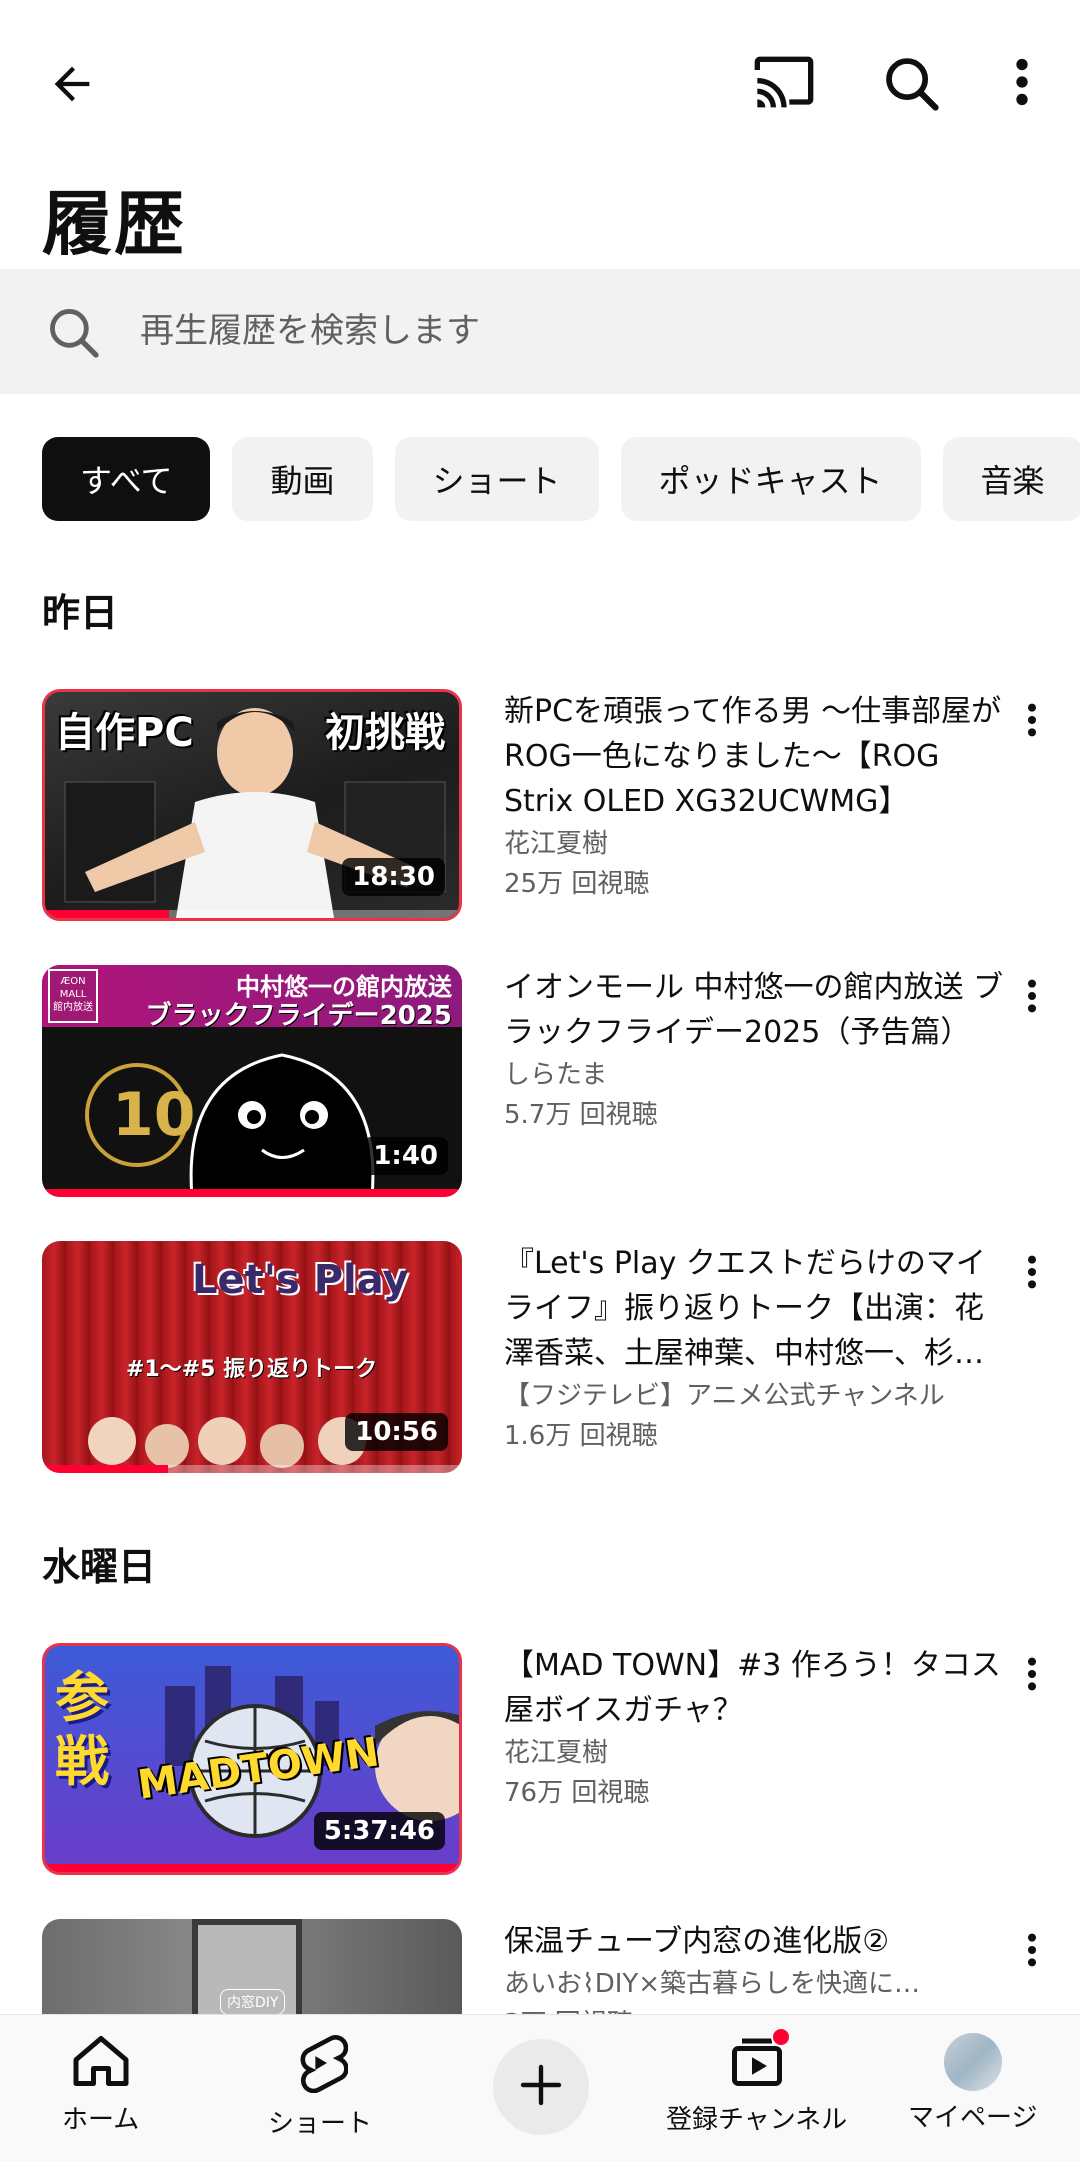  Describe the element at coordinates (101, 2120) in the screenshot. I see `nav-home-label: ホーム` at that location.